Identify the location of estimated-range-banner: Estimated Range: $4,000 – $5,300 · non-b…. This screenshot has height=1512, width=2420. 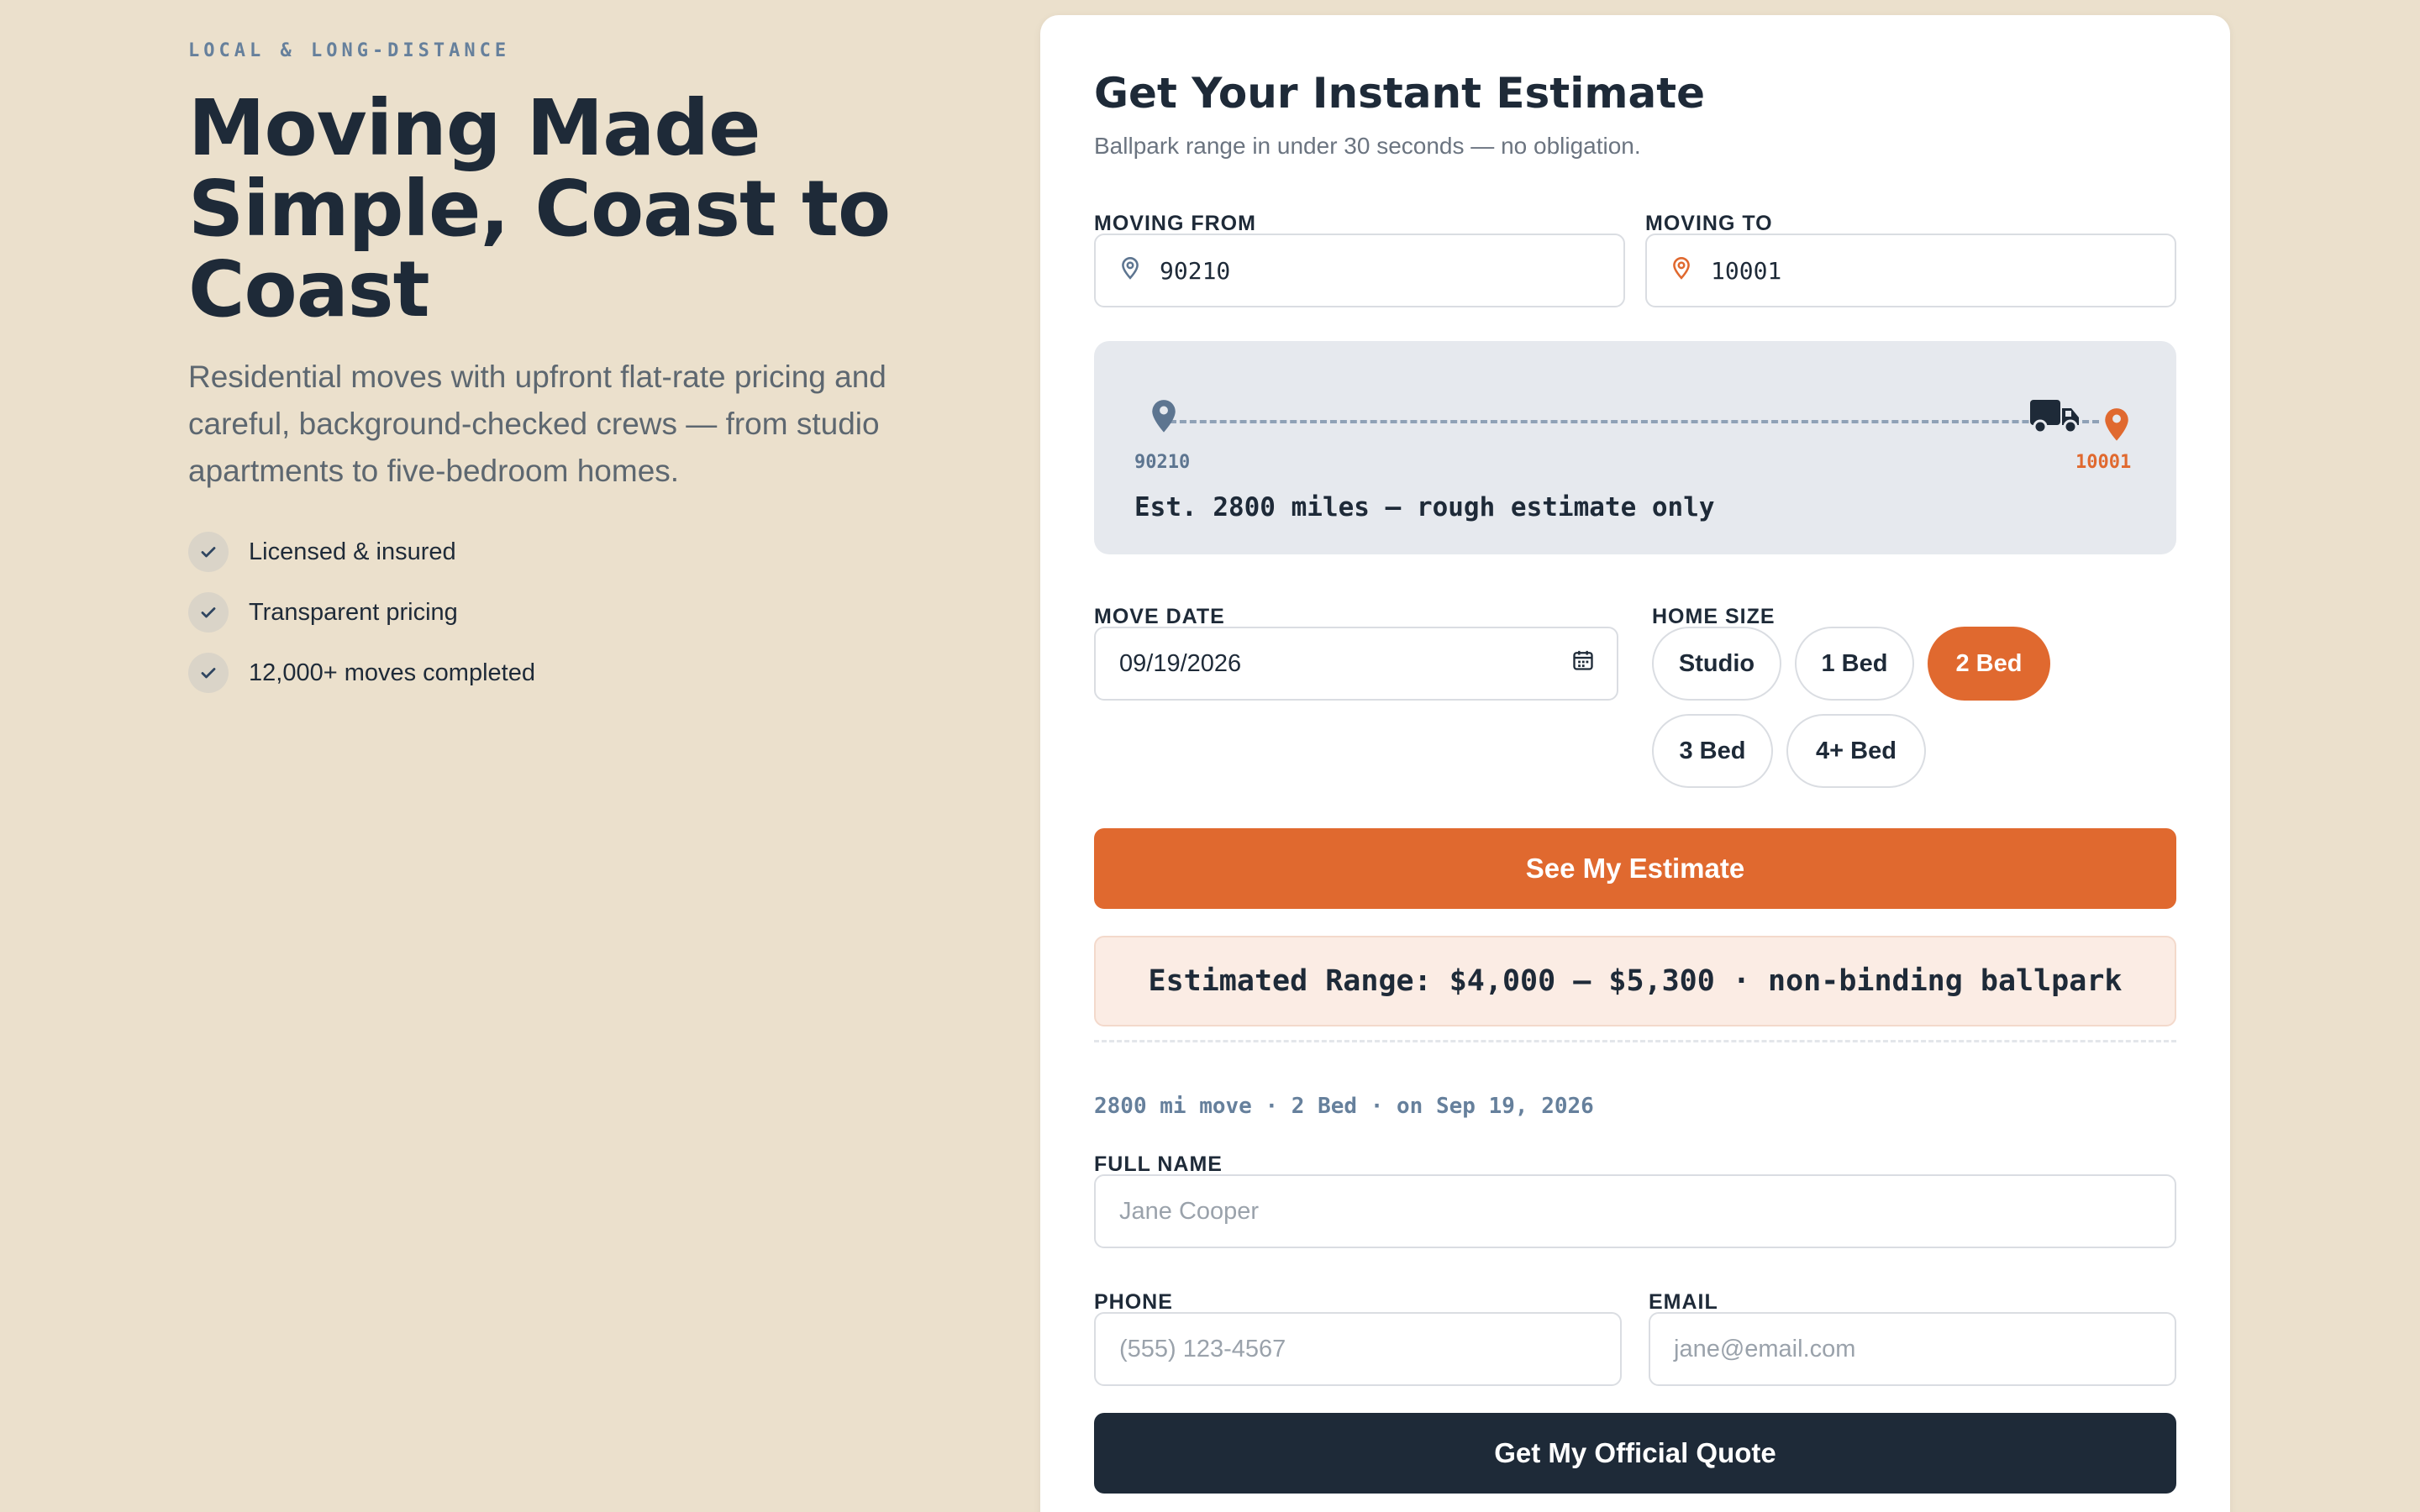
(1635, 981).